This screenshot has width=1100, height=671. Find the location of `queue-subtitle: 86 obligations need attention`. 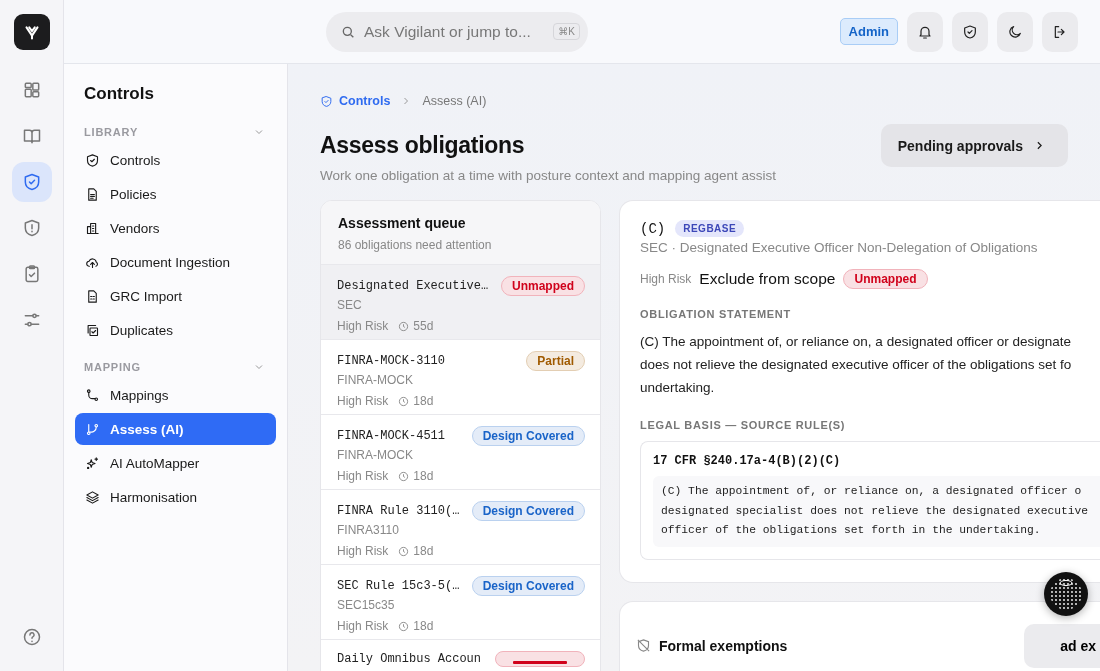

queue-subtitle: 86 obligations need attention is located at coordinates (415, 245).